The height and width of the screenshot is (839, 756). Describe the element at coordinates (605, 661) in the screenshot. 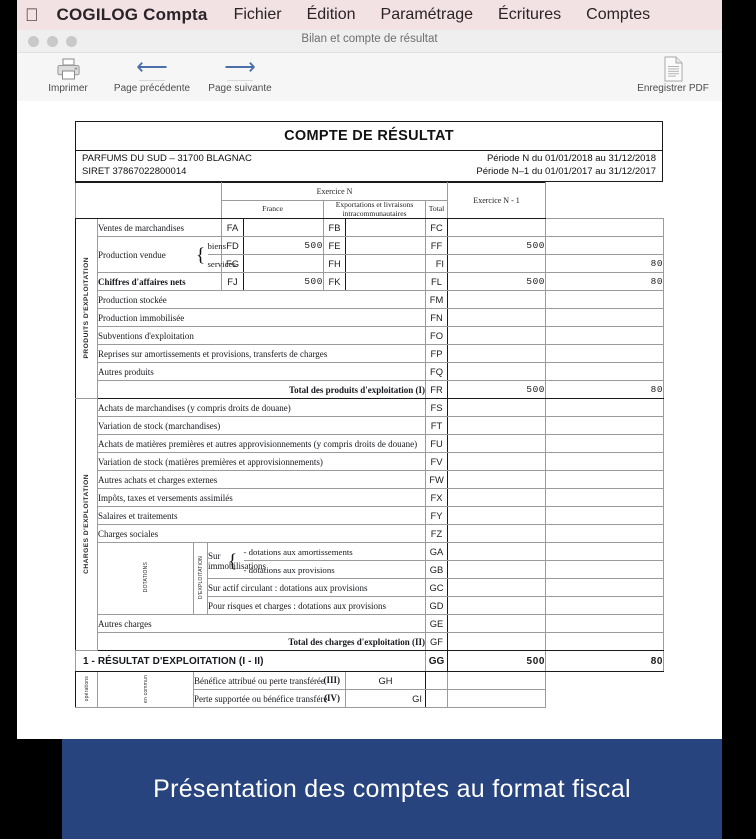

I see `value-gg-n1: 80` at that location.